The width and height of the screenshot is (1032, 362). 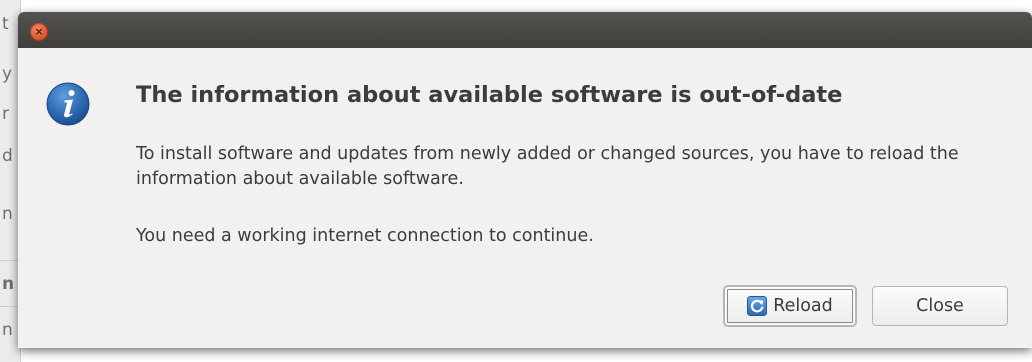 What do you see at coordinates (68, 104) in the screenshot?
I see `info-icon` at bounding box center [68, 104].